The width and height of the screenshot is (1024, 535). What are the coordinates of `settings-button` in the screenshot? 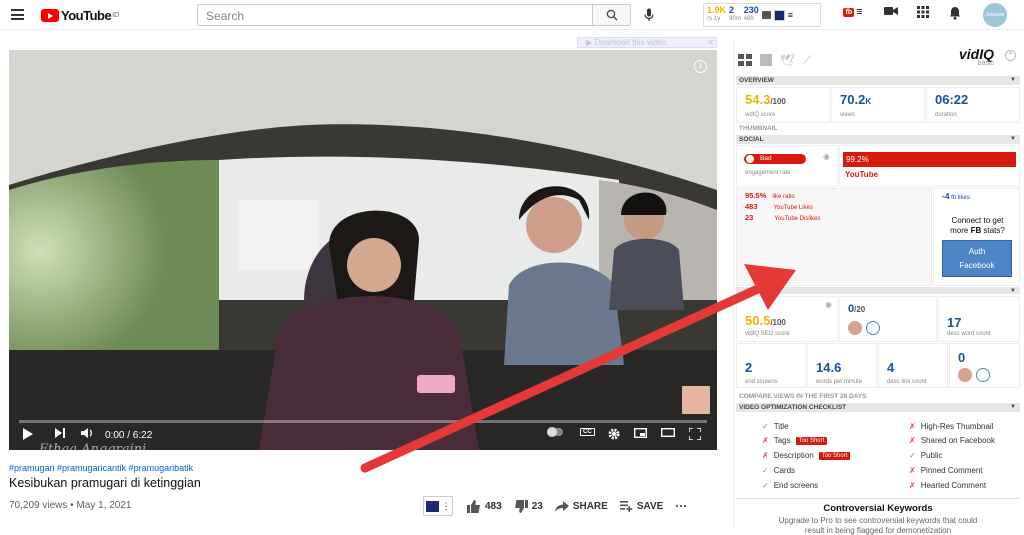 It's located at (614, 434).